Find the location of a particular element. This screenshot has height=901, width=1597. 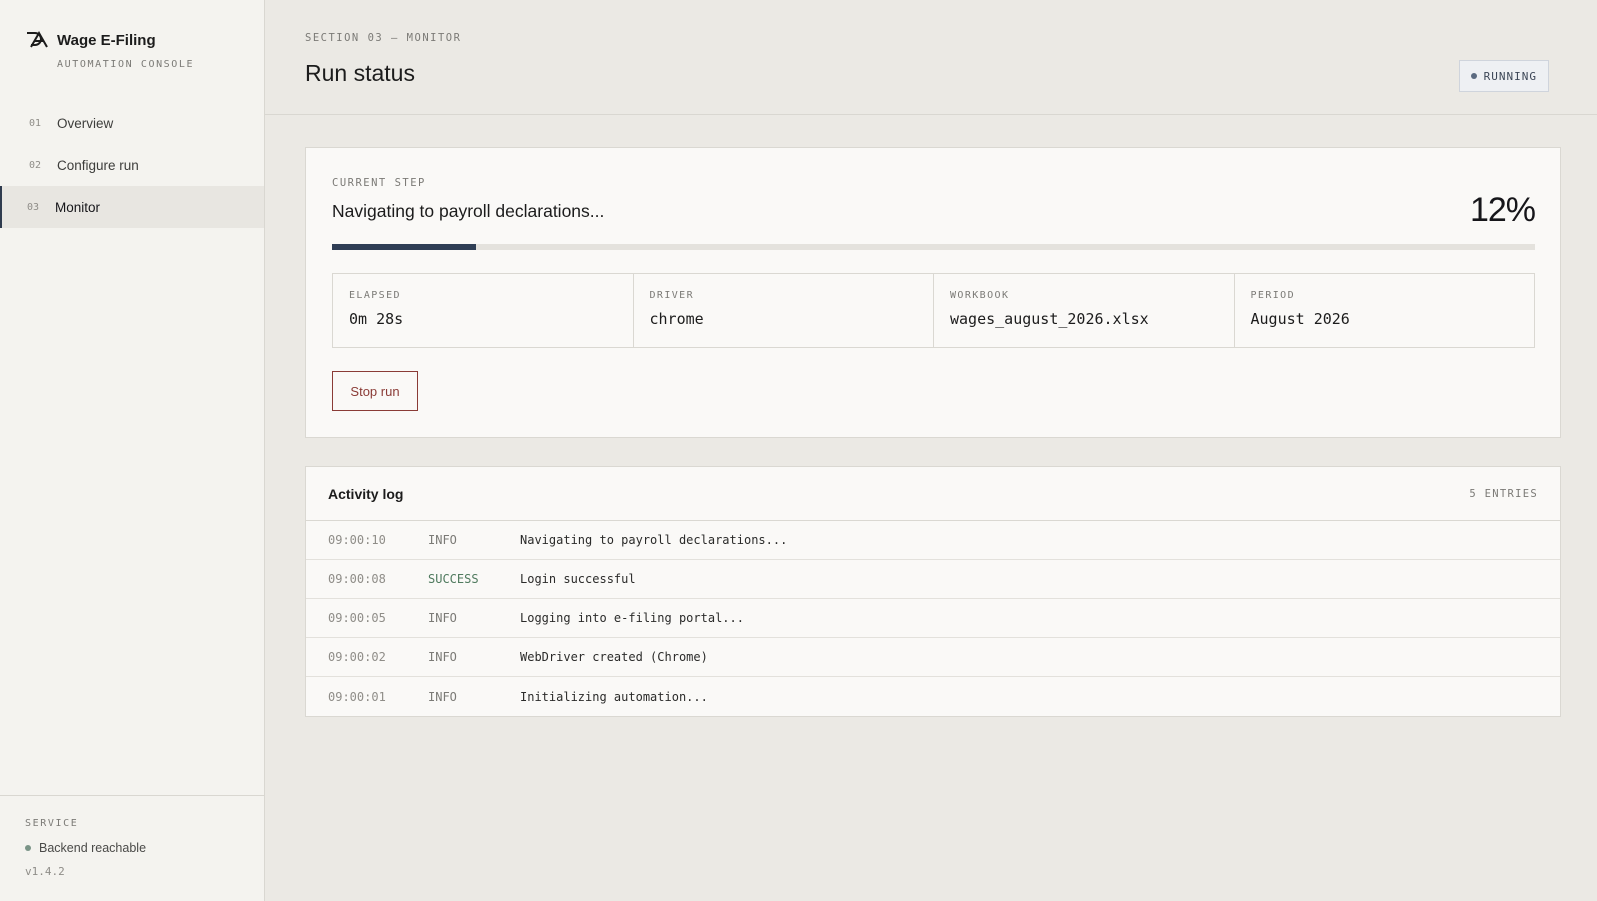

log-time: 09:00:05 is located at coordinates (357, 618).